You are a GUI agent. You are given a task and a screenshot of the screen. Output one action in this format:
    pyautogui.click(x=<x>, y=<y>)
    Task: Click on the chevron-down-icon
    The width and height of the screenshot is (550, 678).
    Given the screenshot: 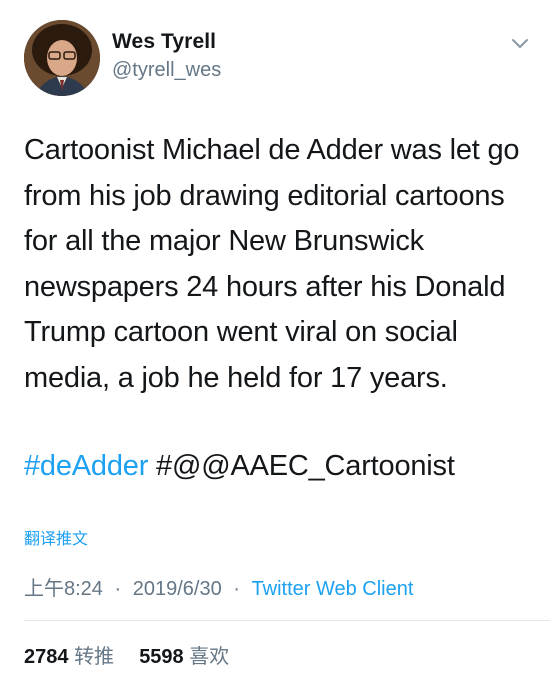 What is the action you would take?
    pyautogui.click(x=520, y=43)
    